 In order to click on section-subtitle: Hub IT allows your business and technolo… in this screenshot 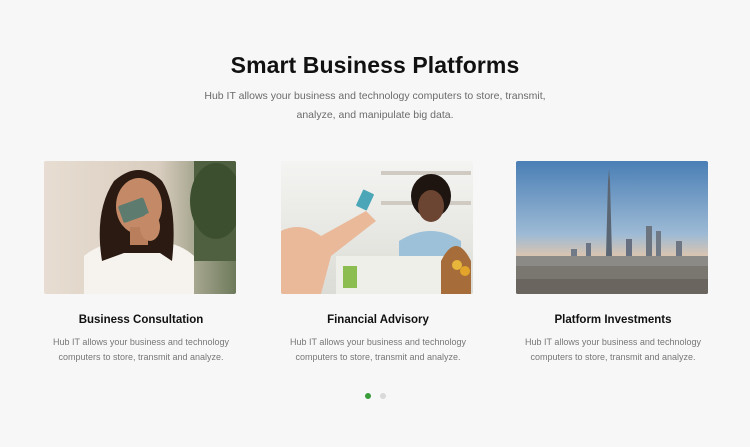, I will do `click(375, 105)`.